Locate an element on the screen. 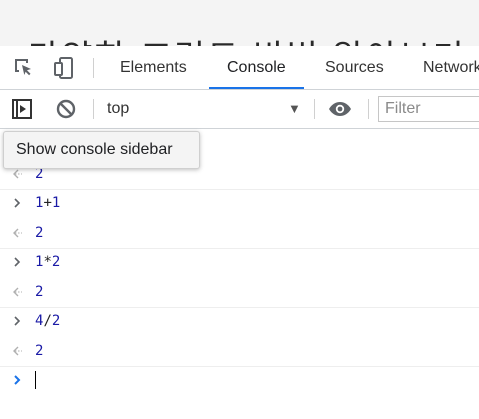  console-toolbar: top ▼ is located at coordinates (239, 109).